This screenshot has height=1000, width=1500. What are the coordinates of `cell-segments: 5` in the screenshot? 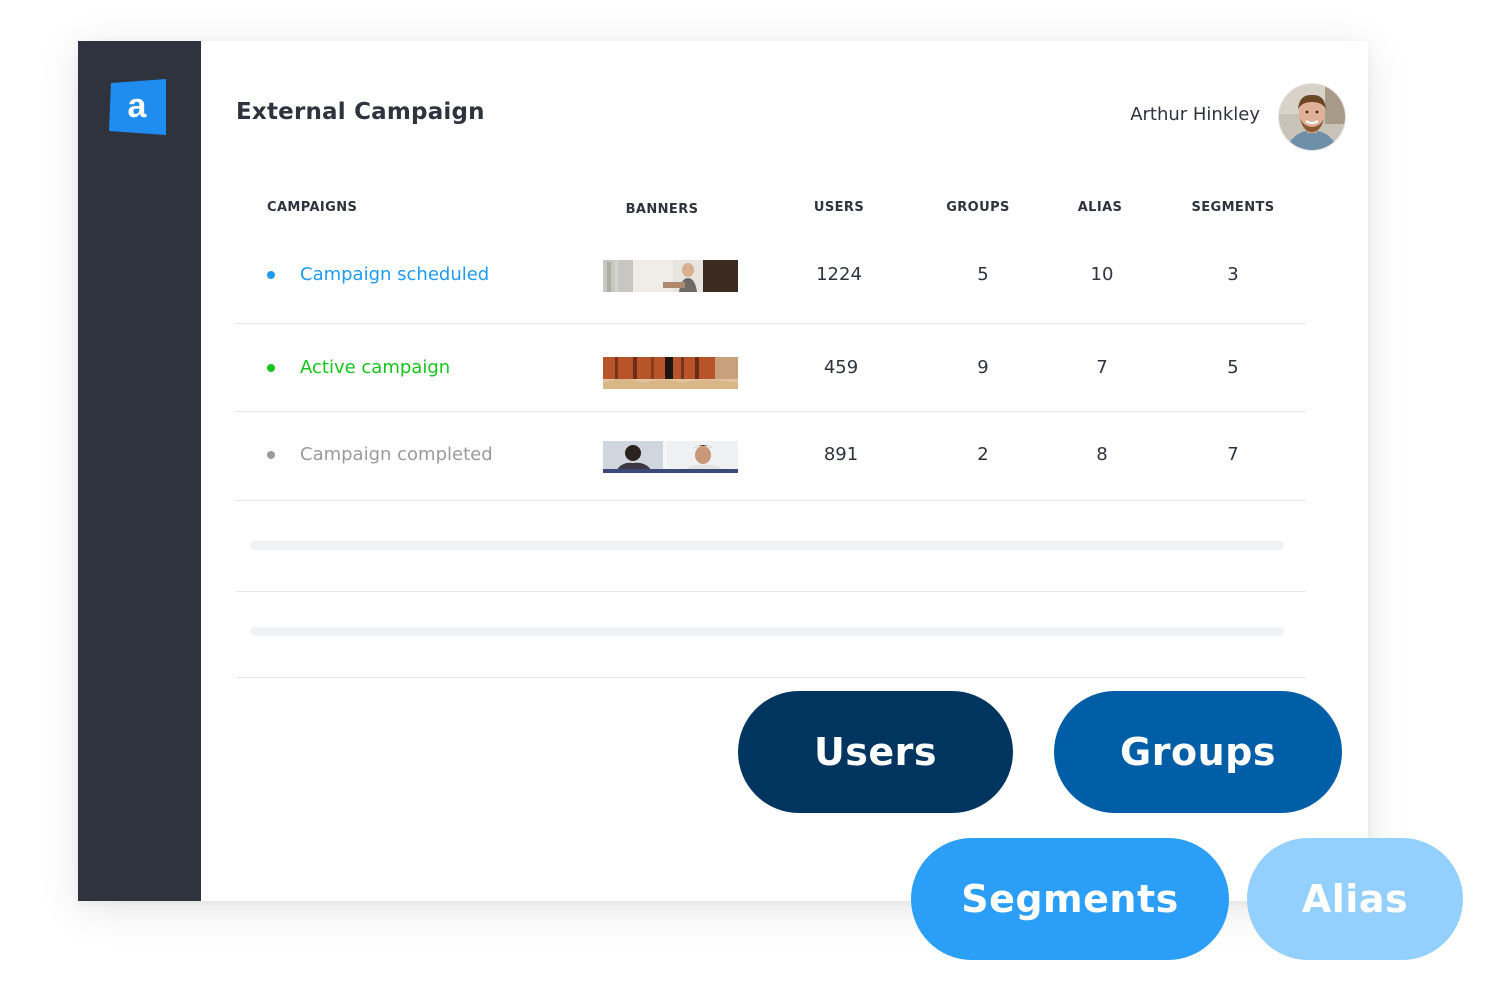 It's located at (1233, 367).